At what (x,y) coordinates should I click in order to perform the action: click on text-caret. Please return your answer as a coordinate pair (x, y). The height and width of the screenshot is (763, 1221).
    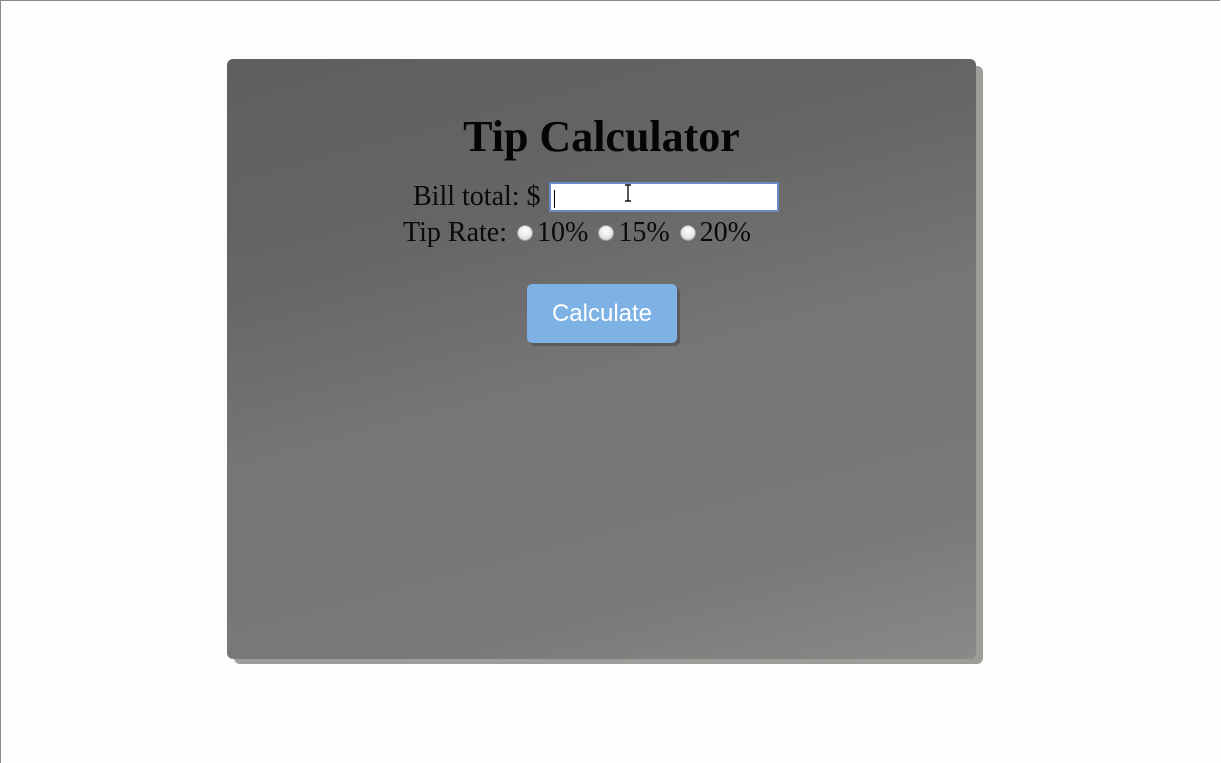
    Looking at the image, I should click on (554, 199).